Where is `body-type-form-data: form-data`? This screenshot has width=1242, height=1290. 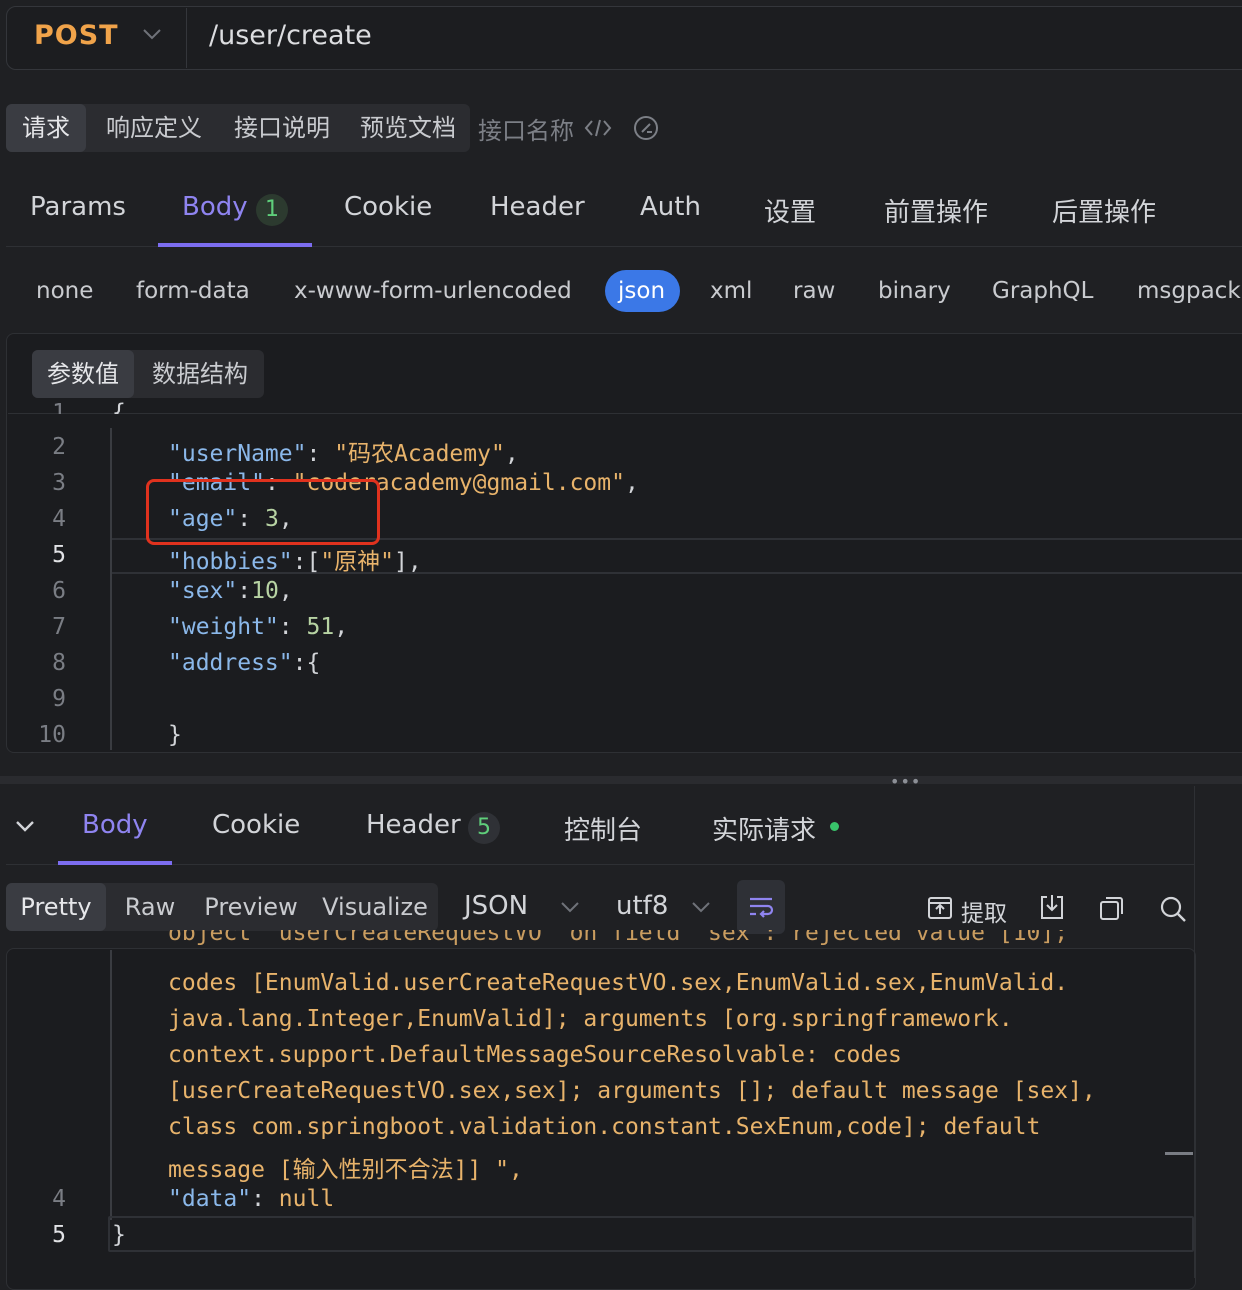
body-type-form-data: form-data is located at coordinates (193, 291).